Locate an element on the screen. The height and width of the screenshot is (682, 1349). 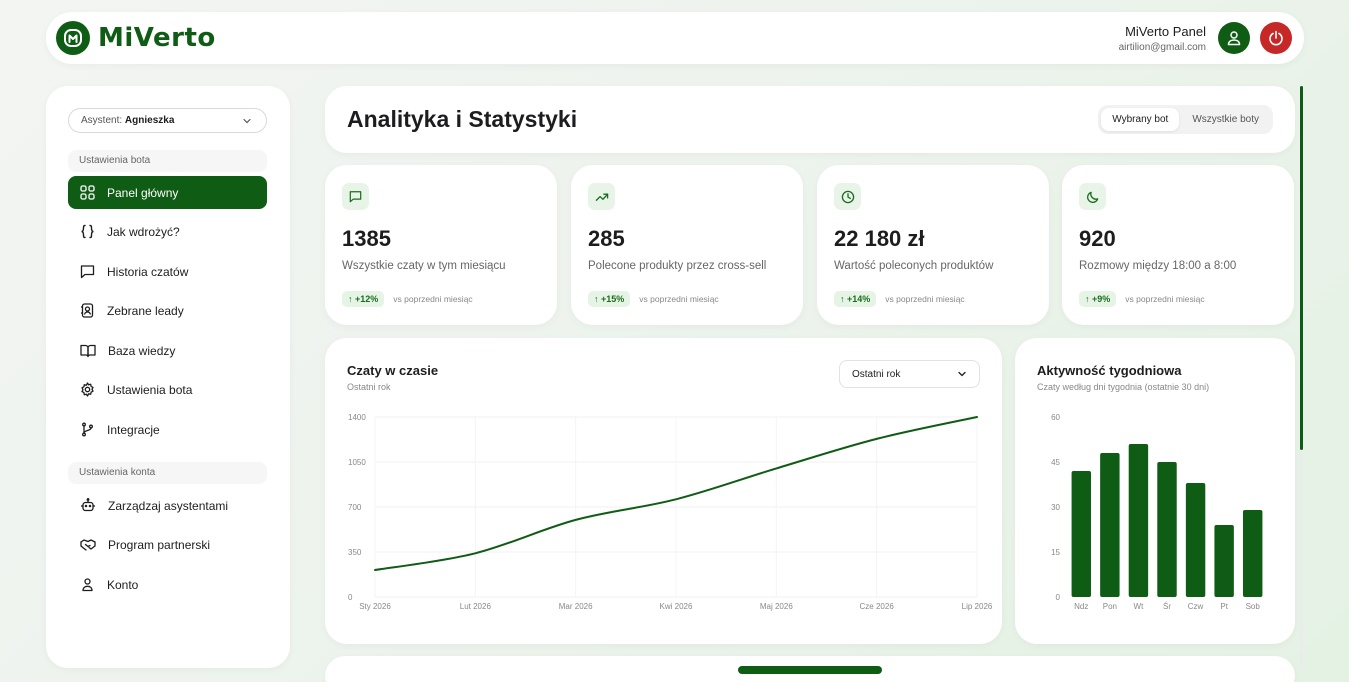
page-title: Analityka i Statystyki is located at coordinates (462, 119).